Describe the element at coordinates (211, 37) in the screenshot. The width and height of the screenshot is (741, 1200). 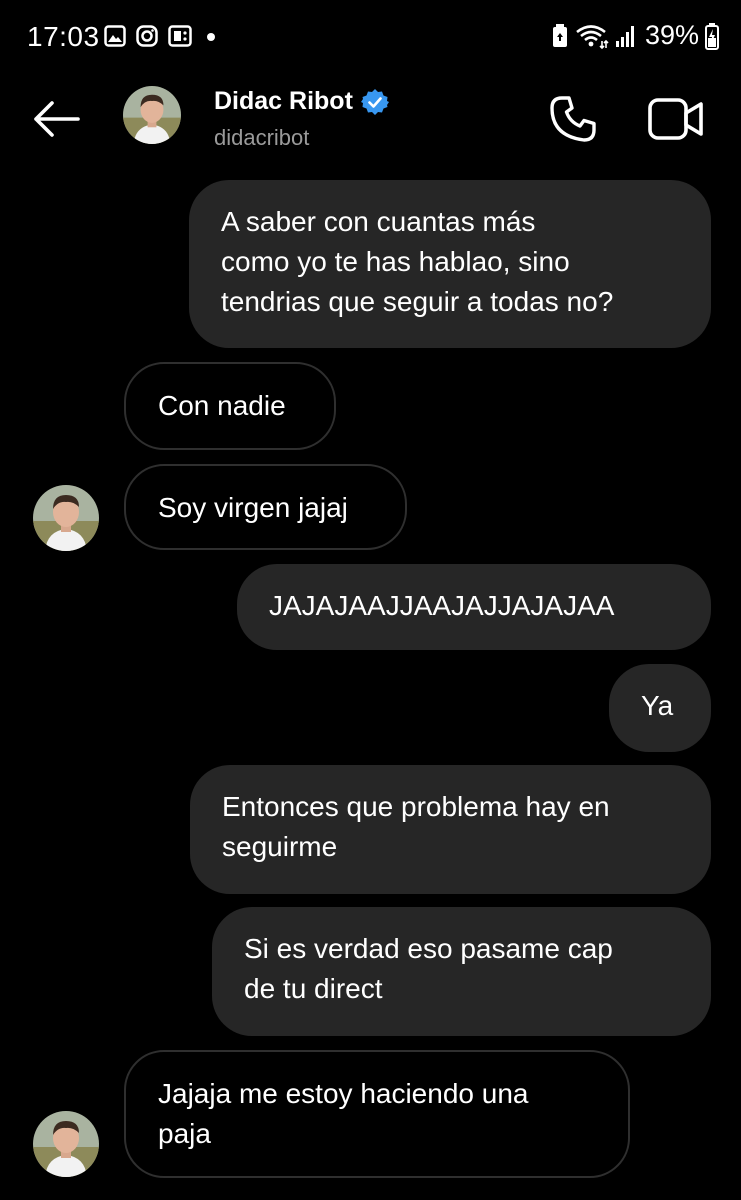
I see `dot-icon` at that location.